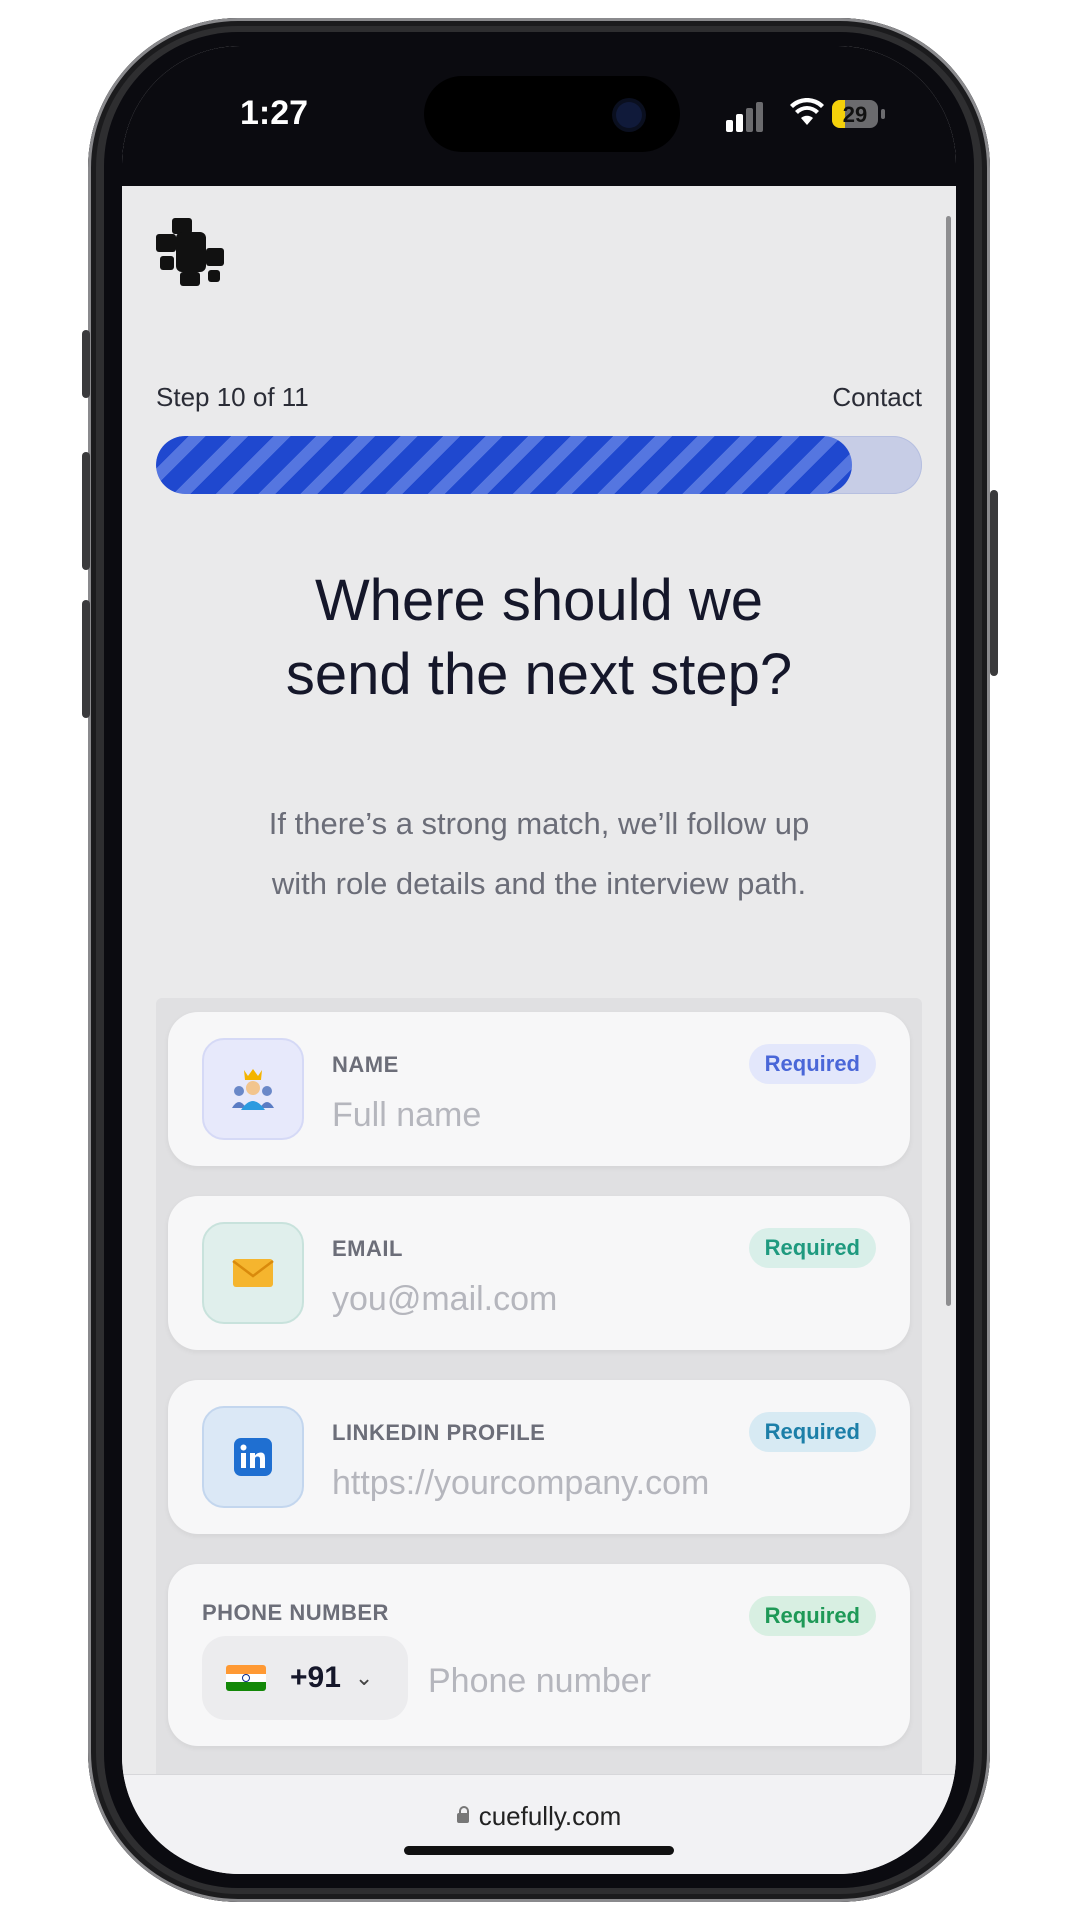 This screenshot has width=1080, height=1920. What do you see at coordinates (539, 1089) in the screenshot?
I see `name-field-card: NAME Required` at bounding box center [539, 1089].